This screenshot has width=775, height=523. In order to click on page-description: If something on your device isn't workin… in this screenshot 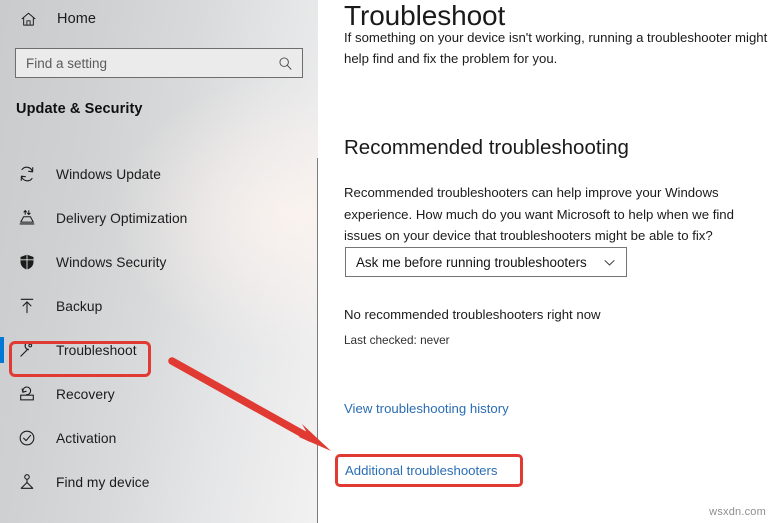, I will do `click(556, 48)`.